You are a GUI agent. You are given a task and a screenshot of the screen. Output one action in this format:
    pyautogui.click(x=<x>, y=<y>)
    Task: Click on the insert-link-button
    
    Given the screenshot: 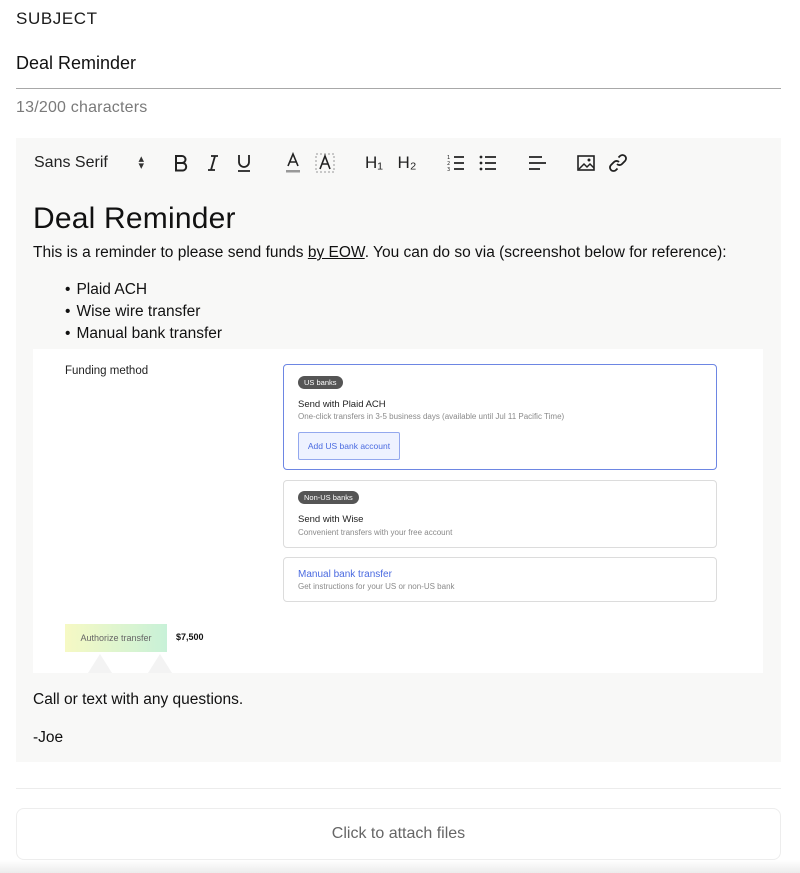 What is the action you would take?
    pyautogui.click(x=618, y=163)
    